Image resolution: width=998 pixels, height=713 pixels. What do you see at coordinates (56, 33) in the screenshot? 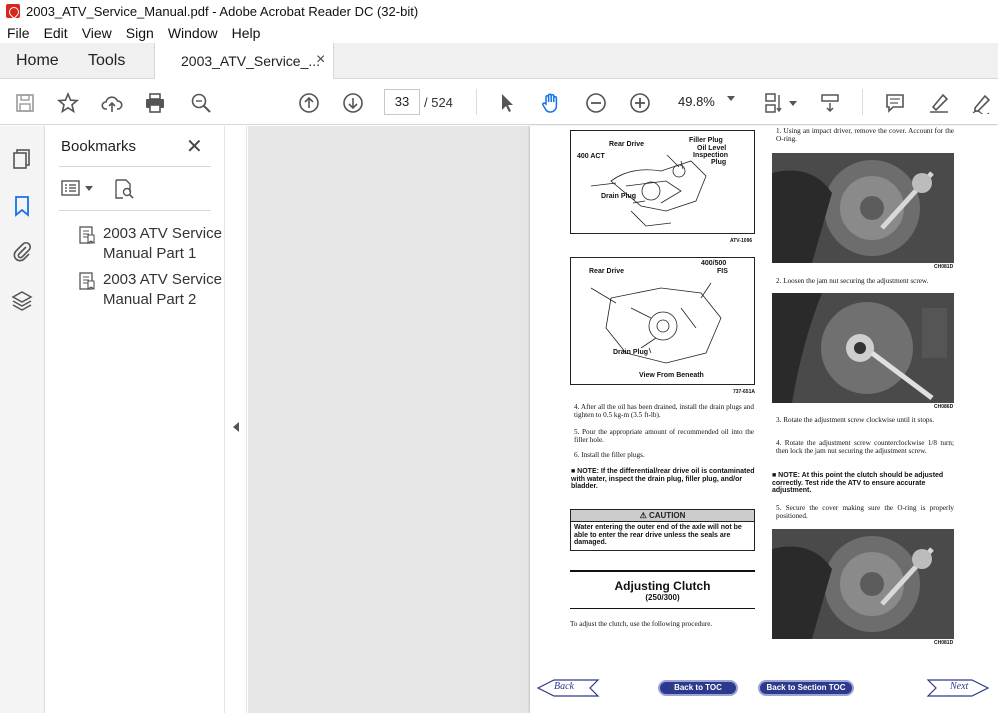
I see `menu-edit: Edit` at bounding box center [56, 33].